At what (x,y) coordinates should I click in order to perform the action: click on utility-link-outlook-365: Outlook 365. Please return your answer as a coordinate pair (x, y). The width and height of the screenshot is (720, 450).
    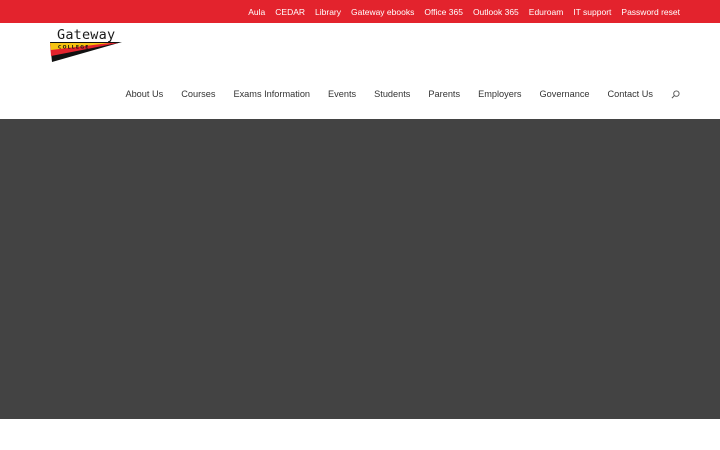
    Looking at the image, I should click on (496, 12).